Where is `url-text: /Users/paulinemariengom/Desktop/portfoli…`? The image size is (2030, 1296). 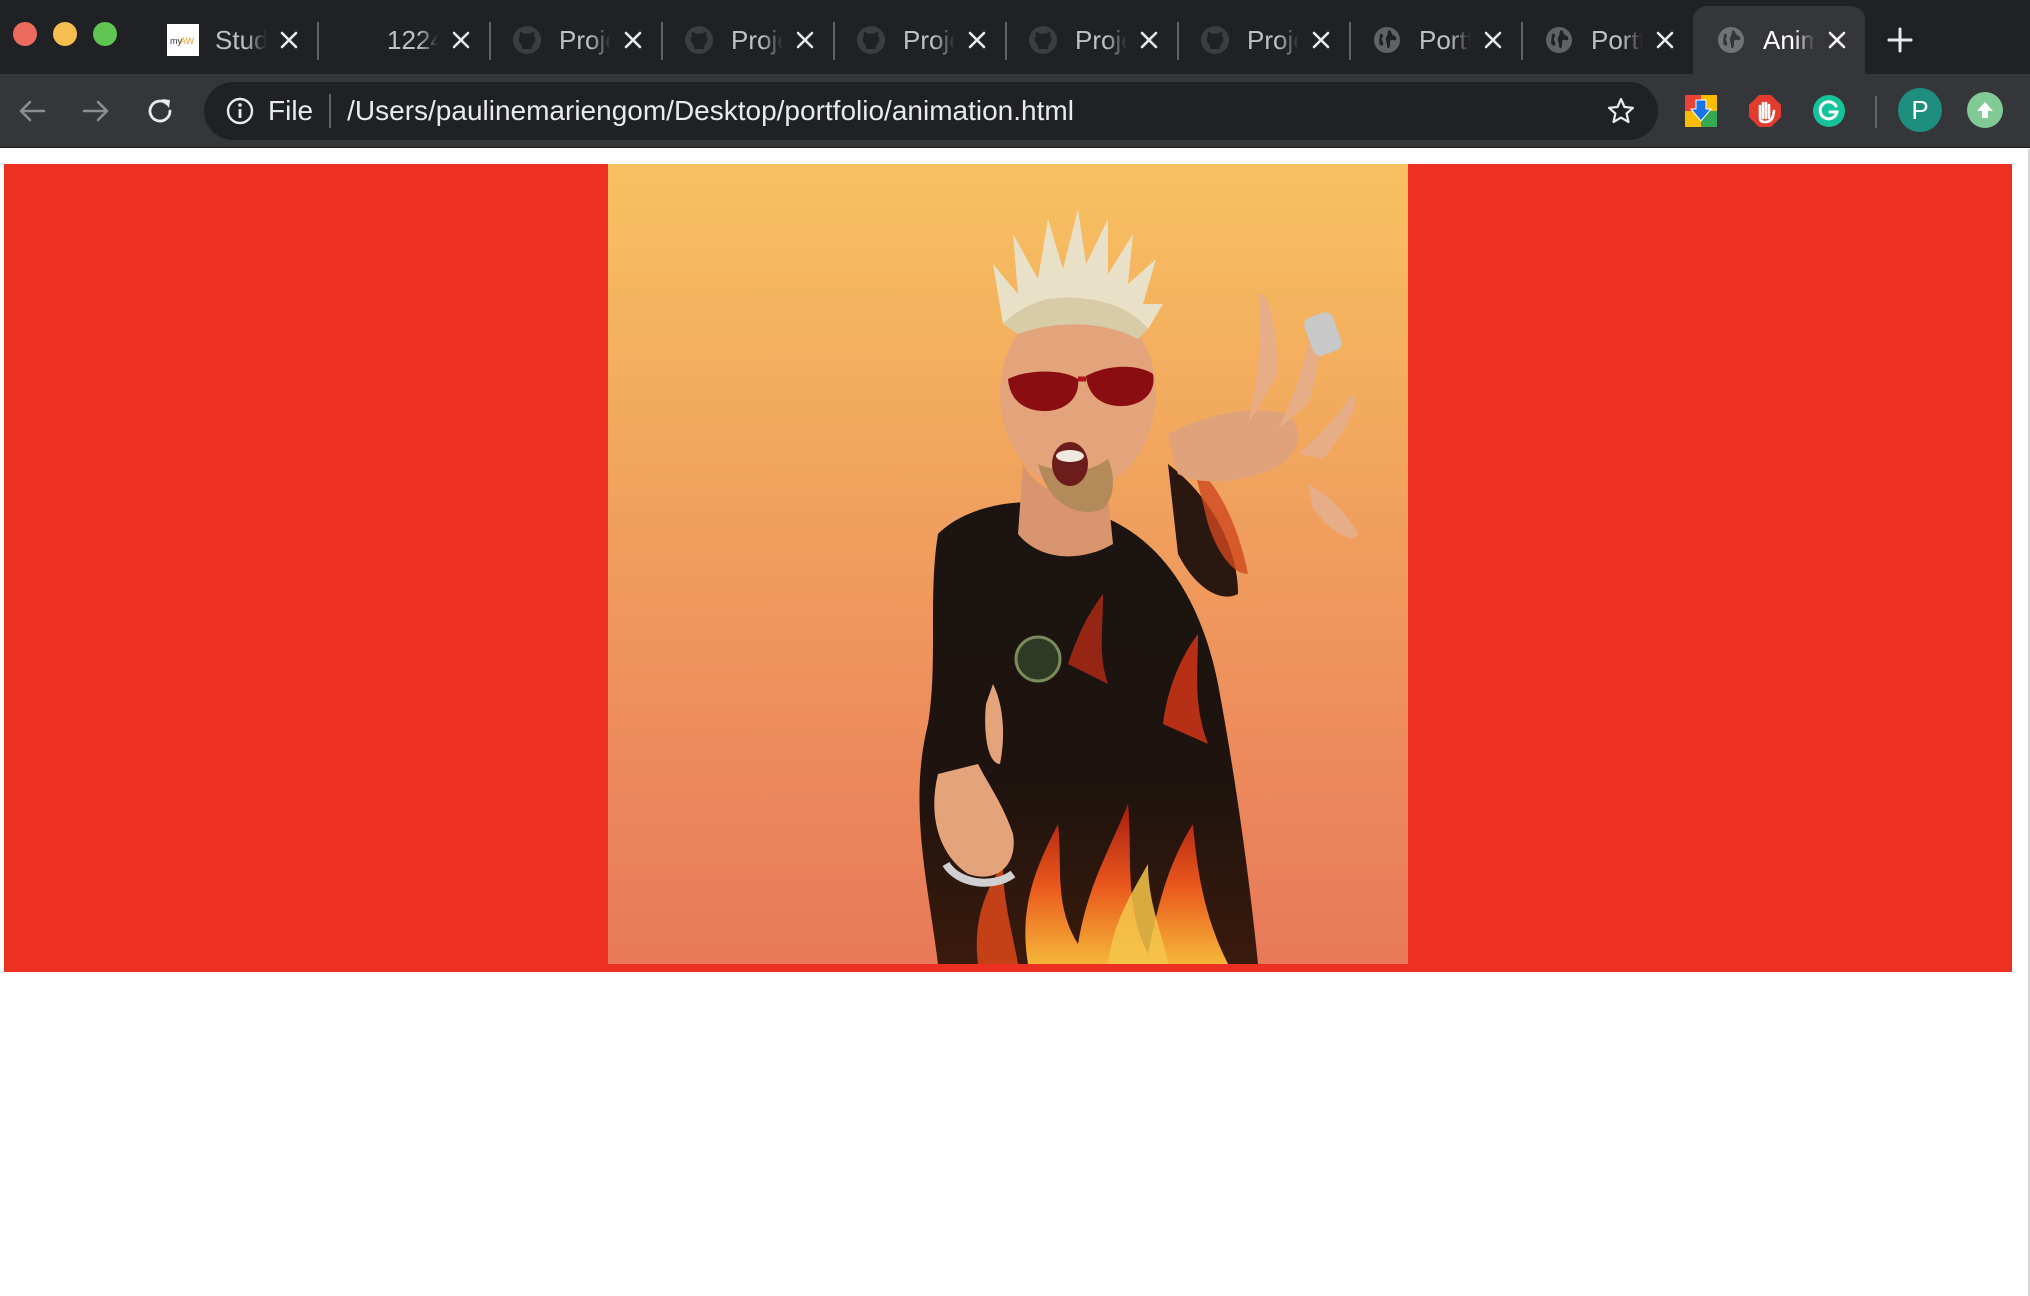 url-text: /Users/paulinemariengom/Desktop/portfoli… is located at coordinates (710, 111).